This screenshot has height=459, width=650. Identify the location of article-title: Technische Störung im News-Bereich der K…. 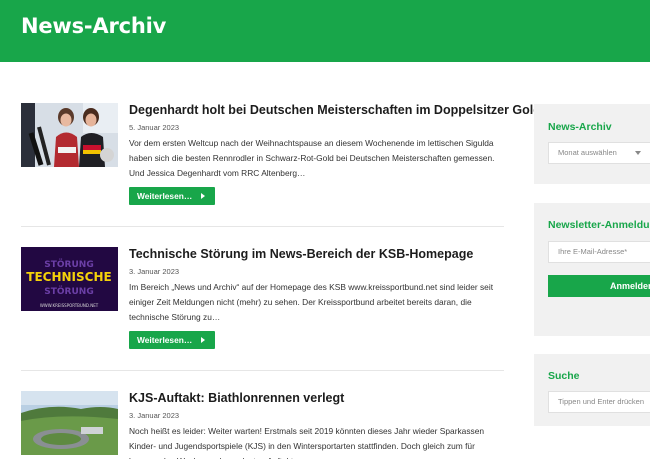
(319, 254).